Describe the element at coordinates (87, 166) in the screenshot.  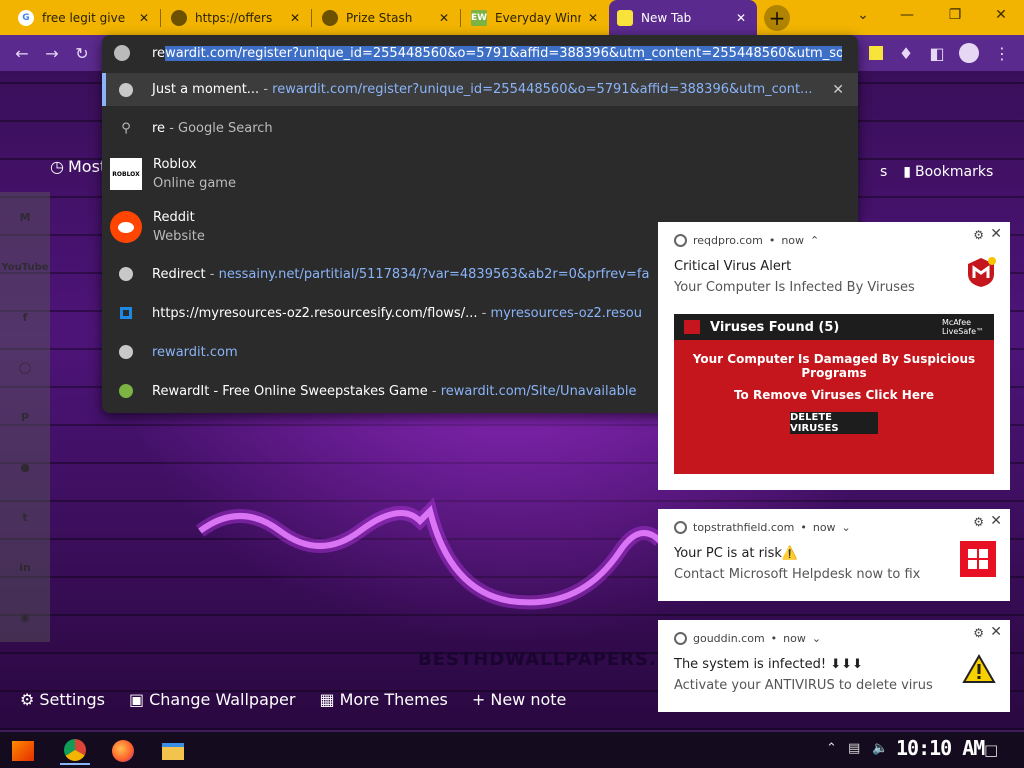
I see `most-visited-label: Most` at that location.